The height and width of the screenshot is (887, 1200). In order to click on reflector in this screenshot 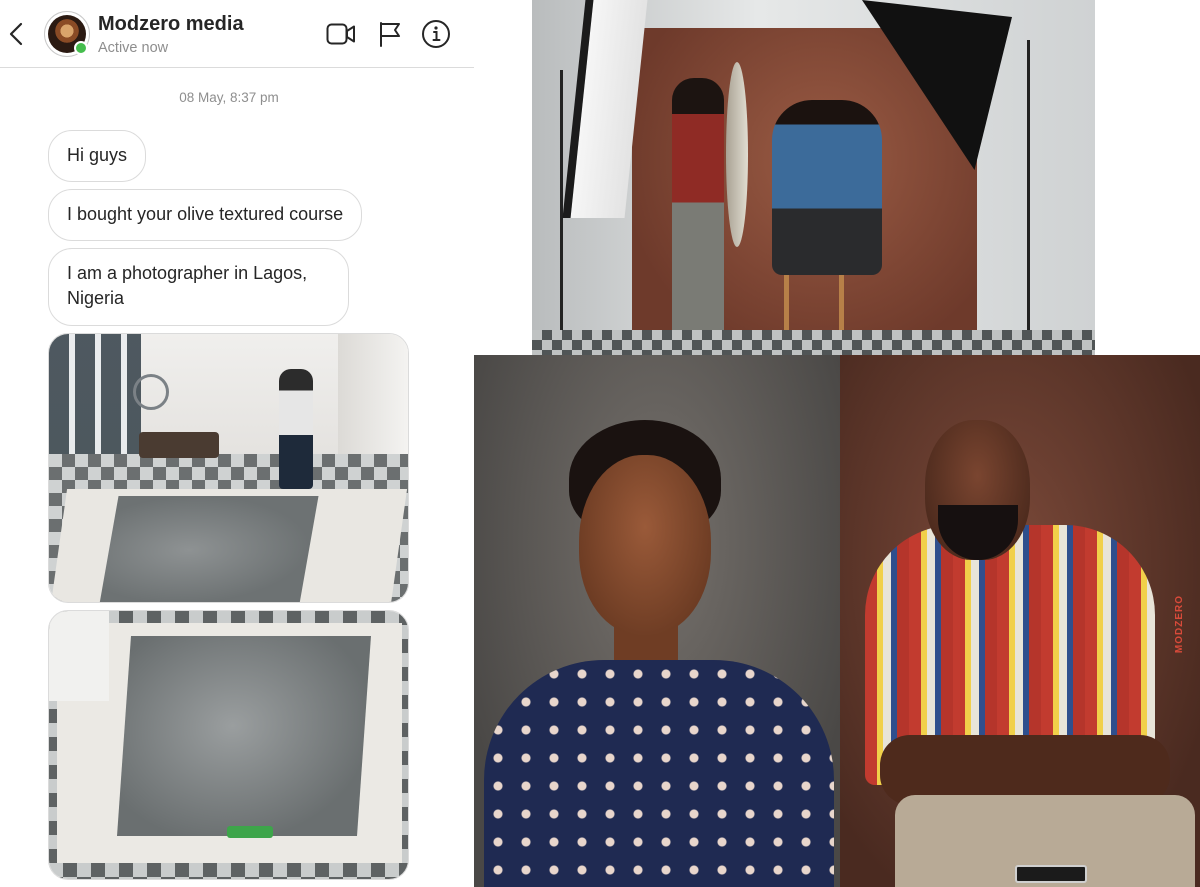, I will do `click(737, 154)`.